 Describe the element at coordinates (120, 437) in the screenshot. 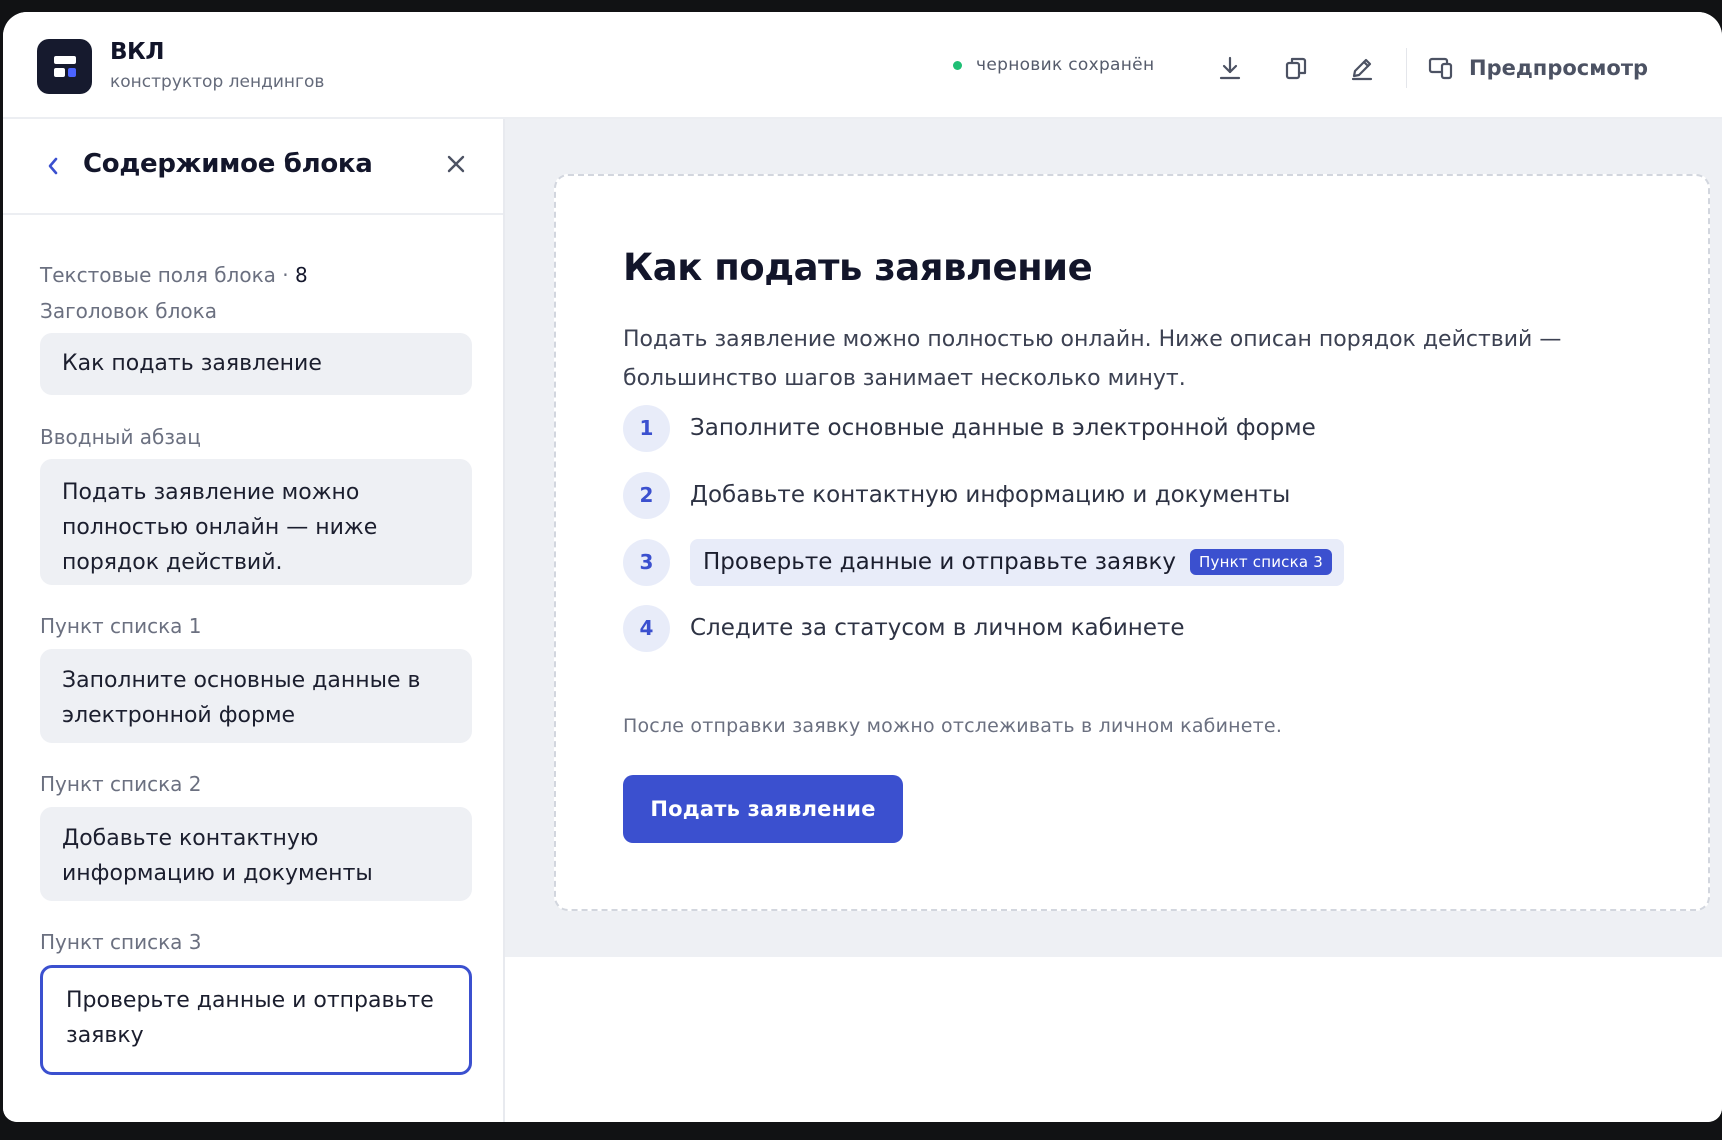

I see `field-label-intro: Вводный абзац` at that location.